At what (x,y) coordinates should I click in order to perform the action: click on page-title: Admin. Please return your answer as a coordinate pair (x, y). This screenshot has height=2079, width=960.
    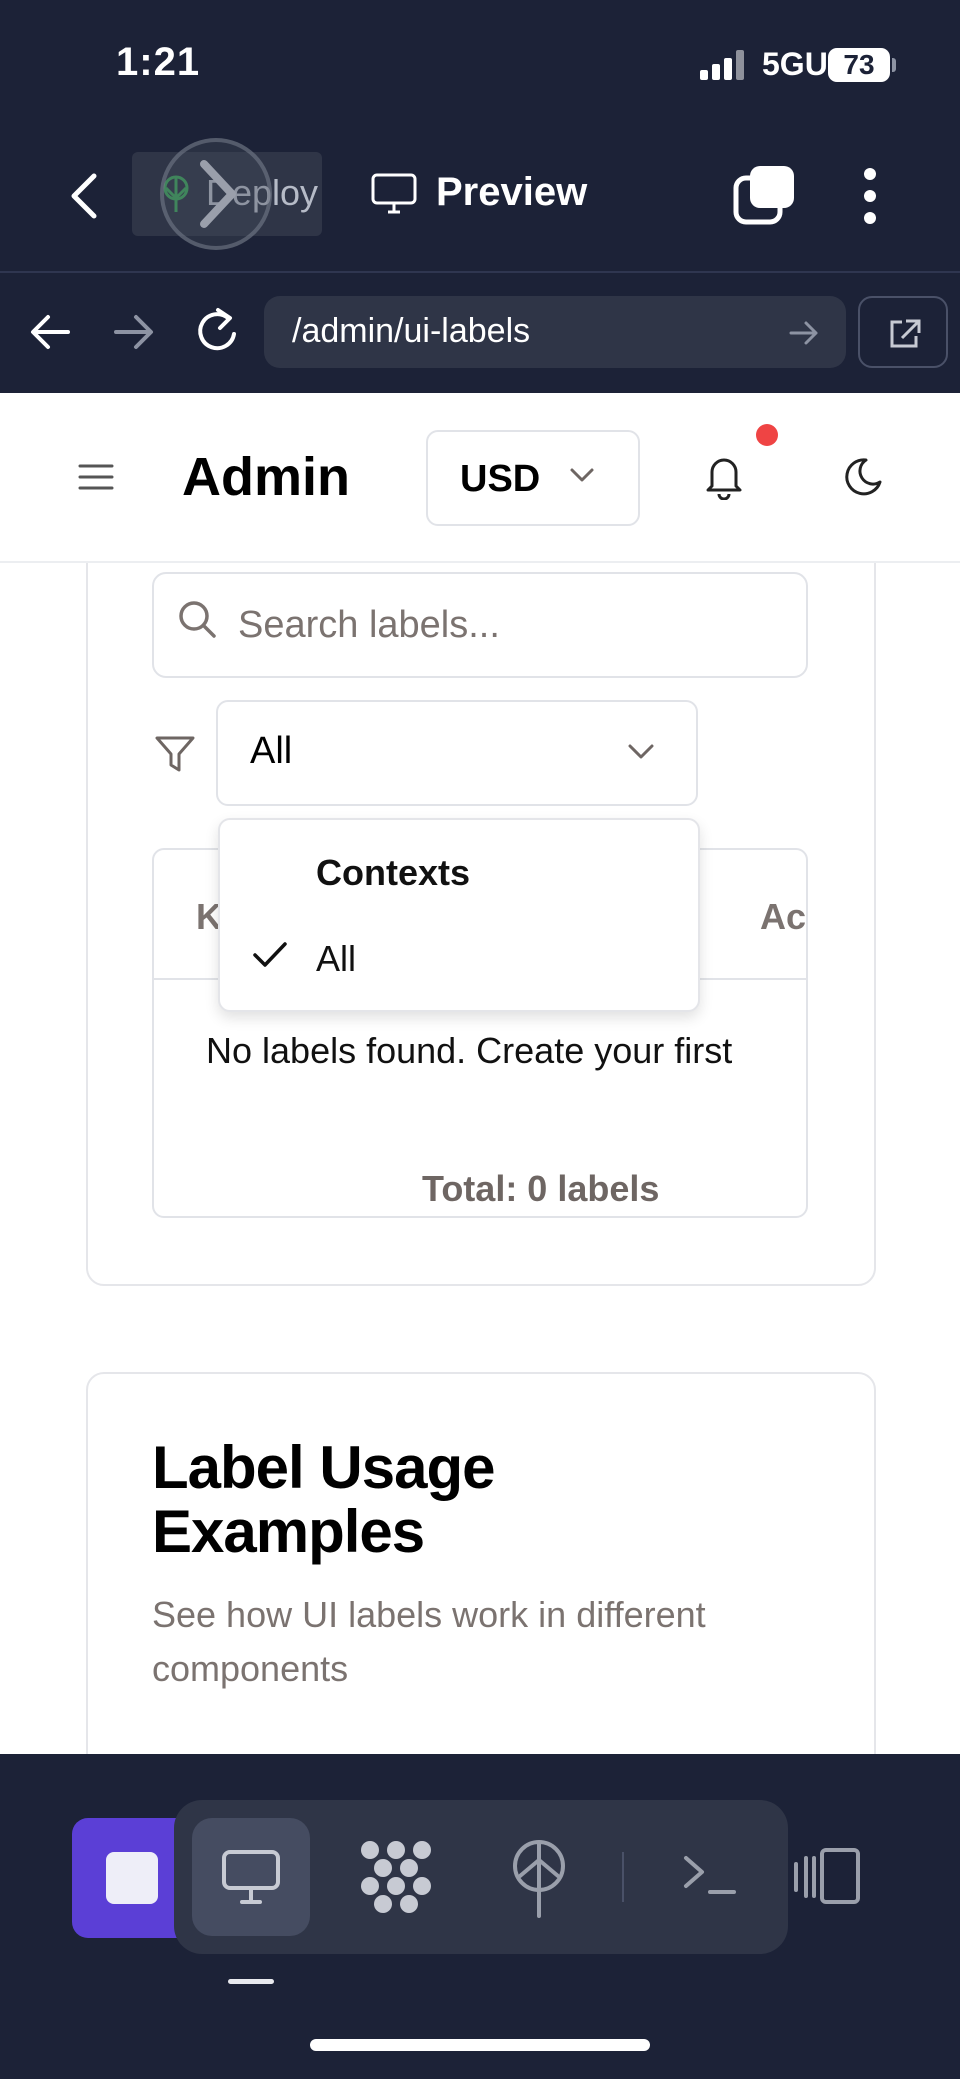
    Looking at the image, I should click on (266, 477).